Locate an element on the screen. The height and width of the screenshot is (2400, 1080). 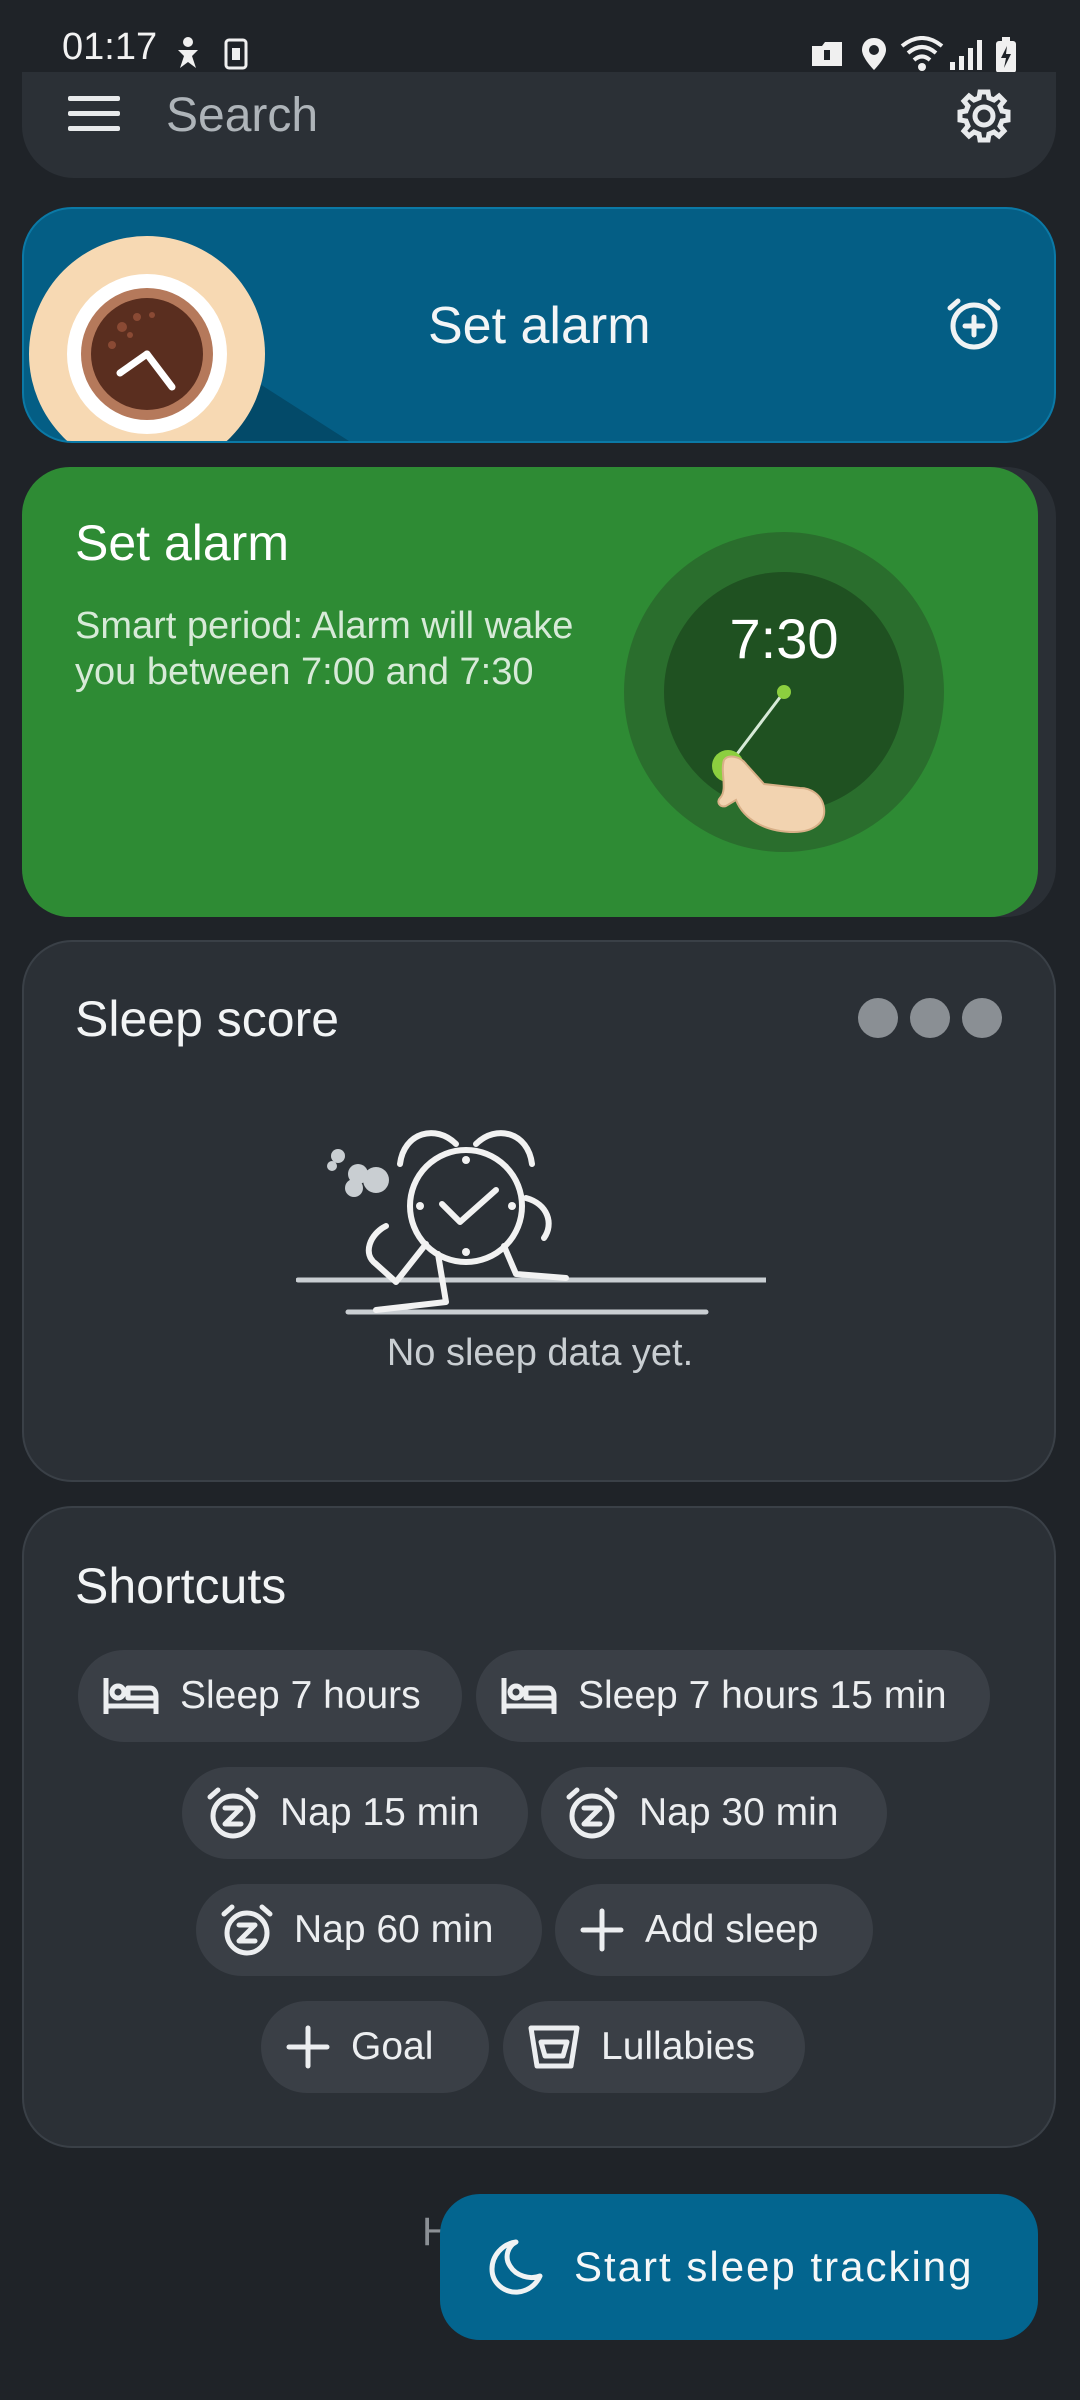
alarm-card-title: Set alarm is located at coordinates (182, 543).